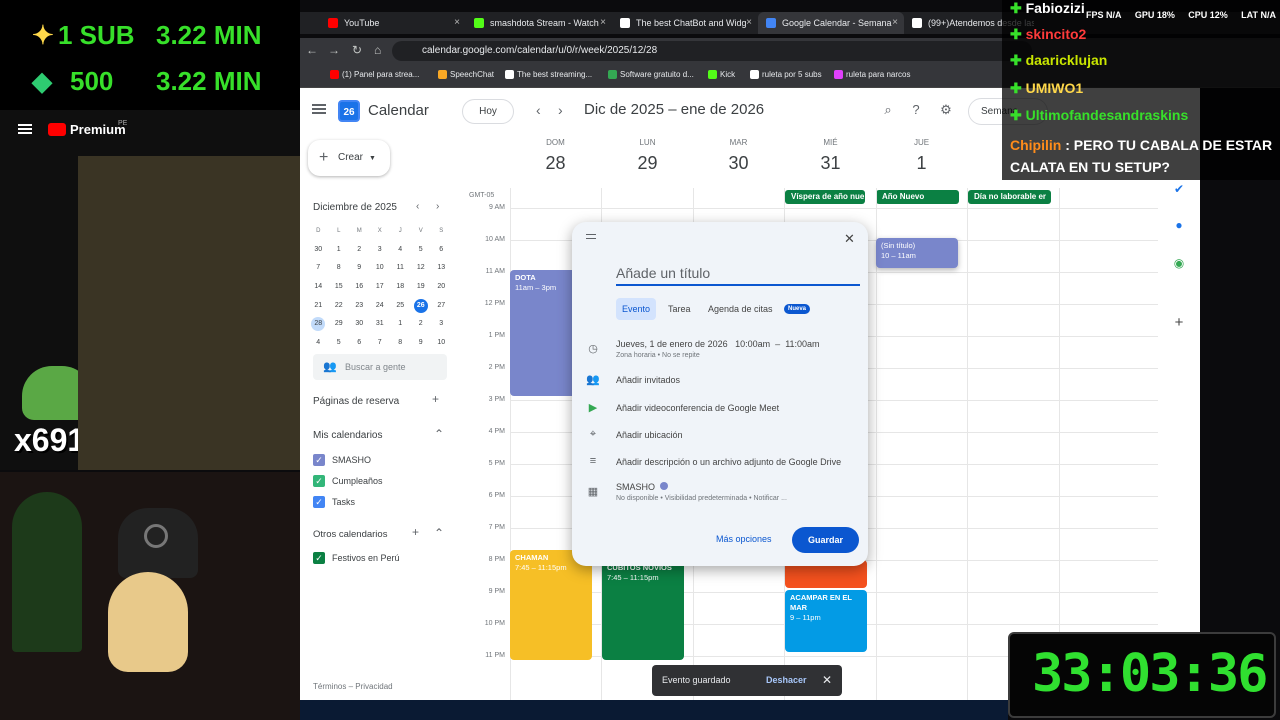 Image resolution: width=1280 pixels, height=720 pixels. I want to click on more-options-button: Más opciones, so click(744, 539).